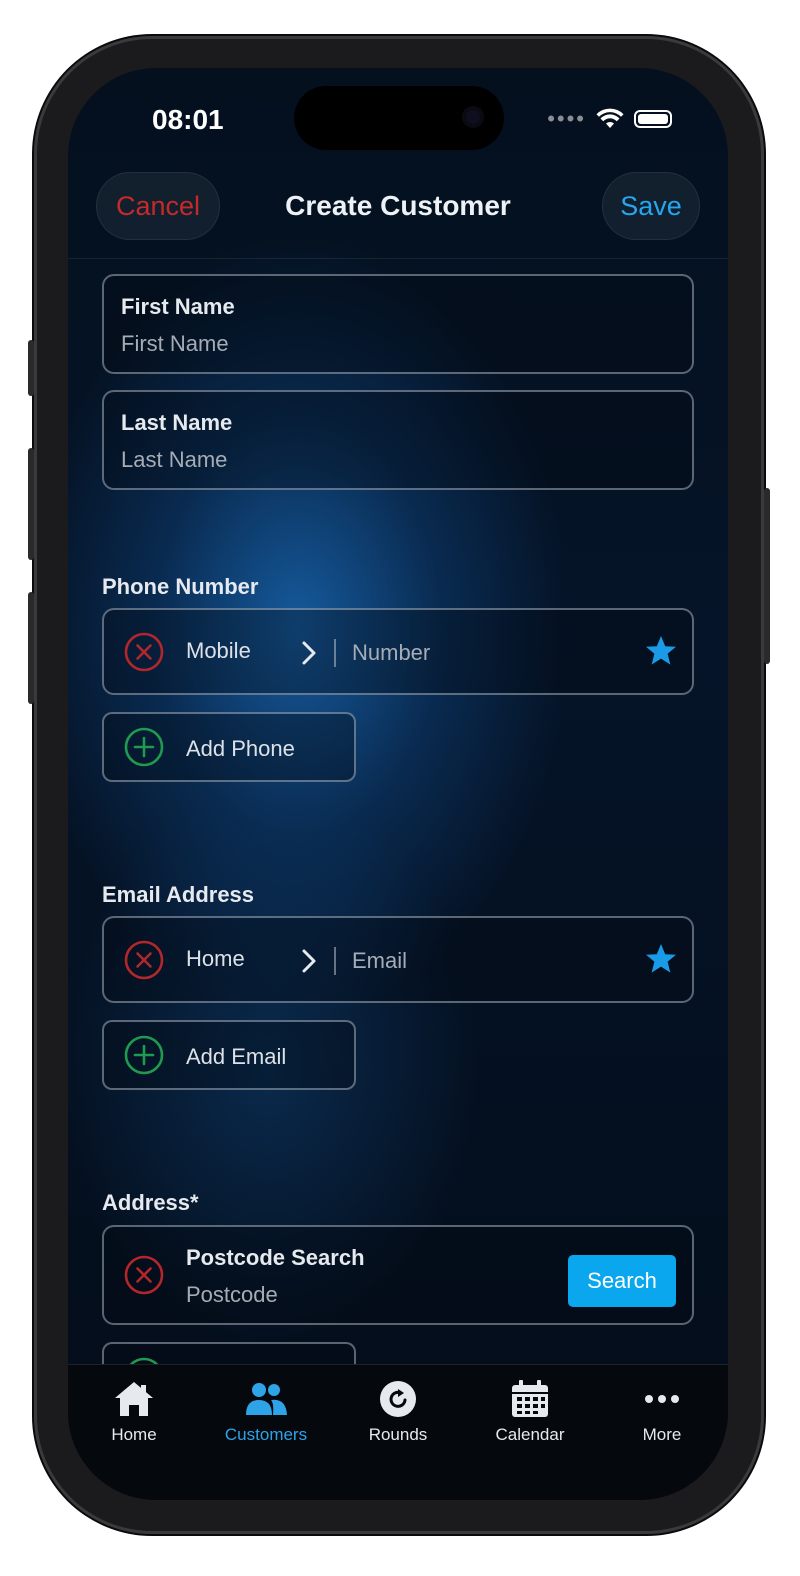  I want to click on wifi-icon, so click(610, 118).